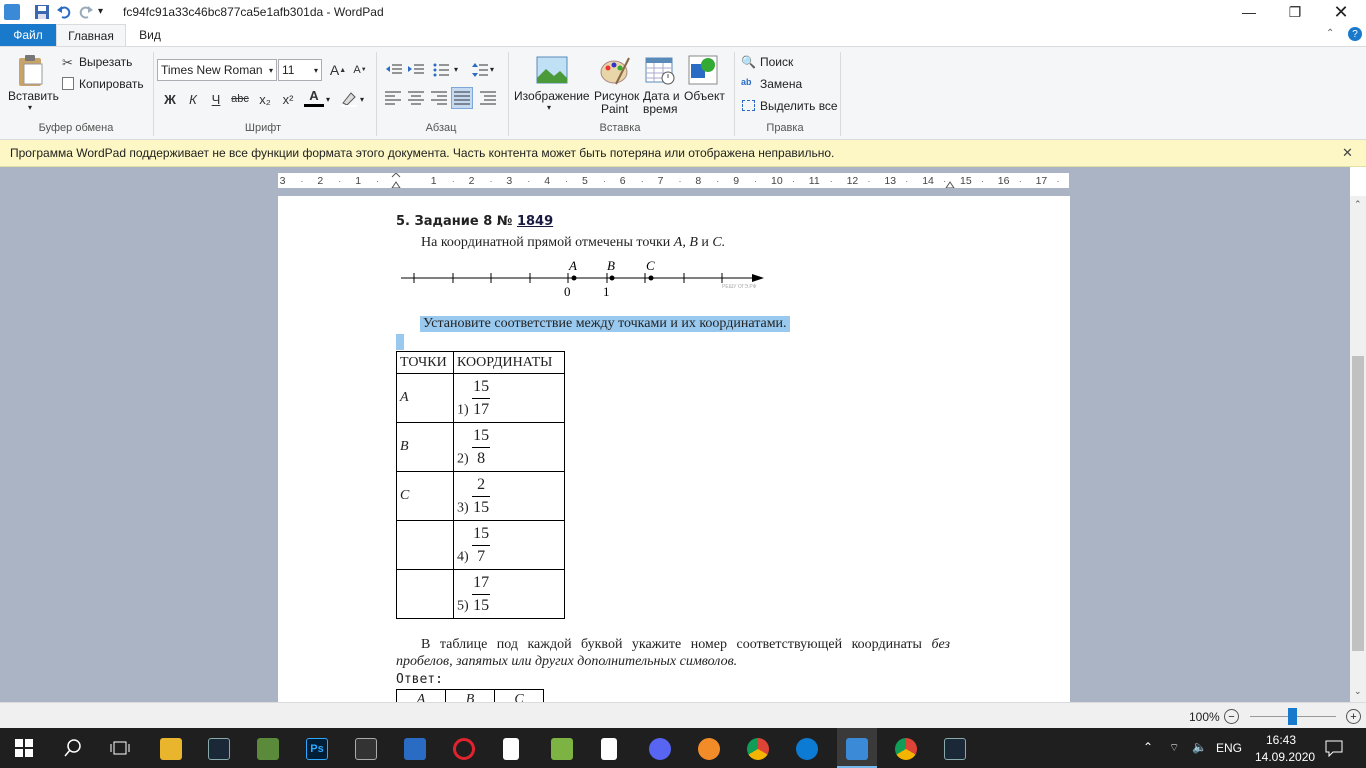  I want to click on paste-icon, so click(31, 71).